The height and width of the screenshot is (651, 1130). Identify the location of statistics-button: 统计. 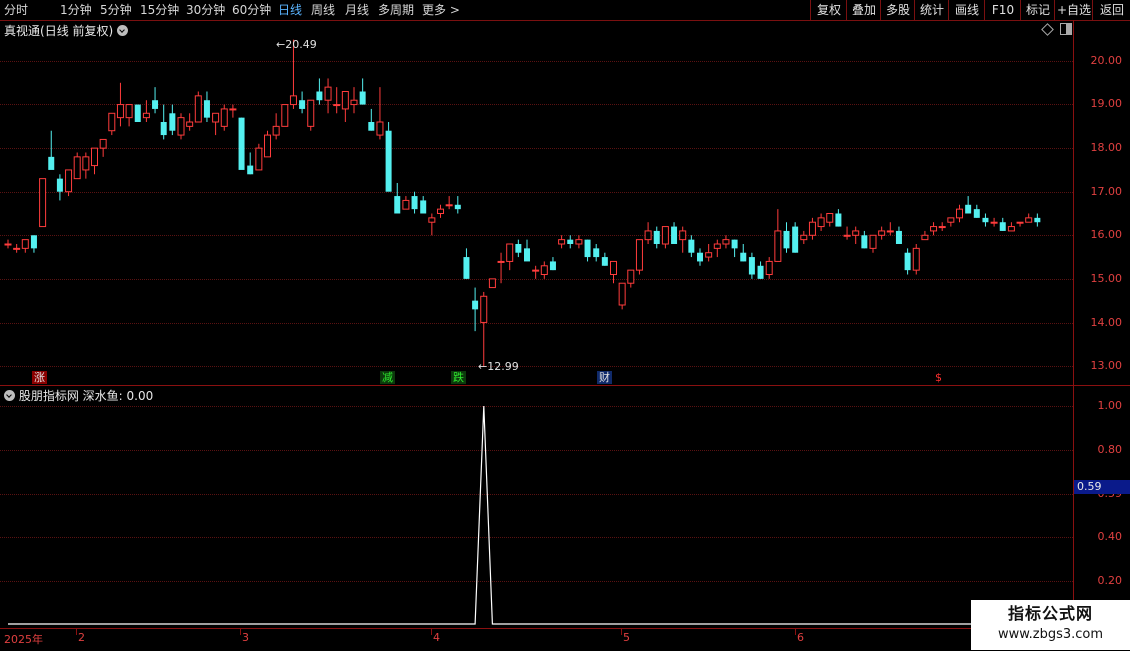
(931, 10).